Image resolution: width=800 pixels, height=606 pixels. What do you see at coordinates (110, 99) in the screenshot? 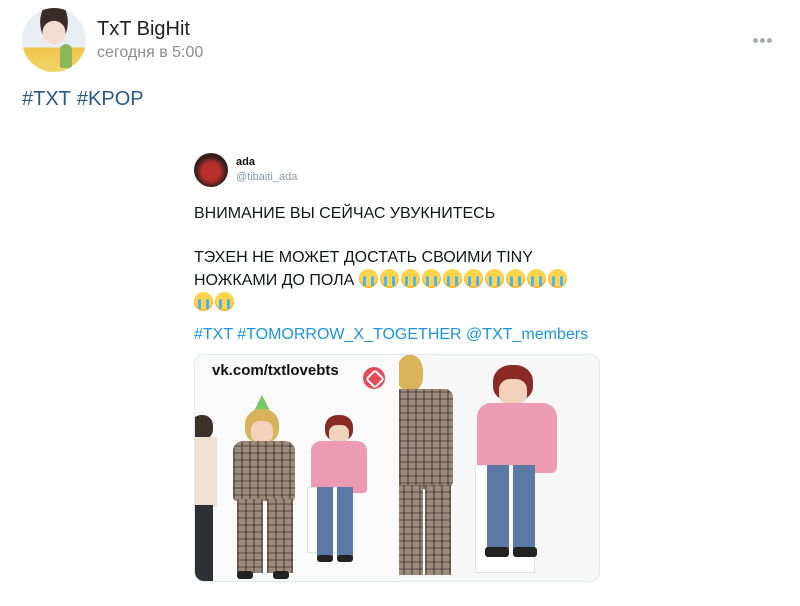
I see `tag-link: #KPOP` at bounding box center [110, 99].